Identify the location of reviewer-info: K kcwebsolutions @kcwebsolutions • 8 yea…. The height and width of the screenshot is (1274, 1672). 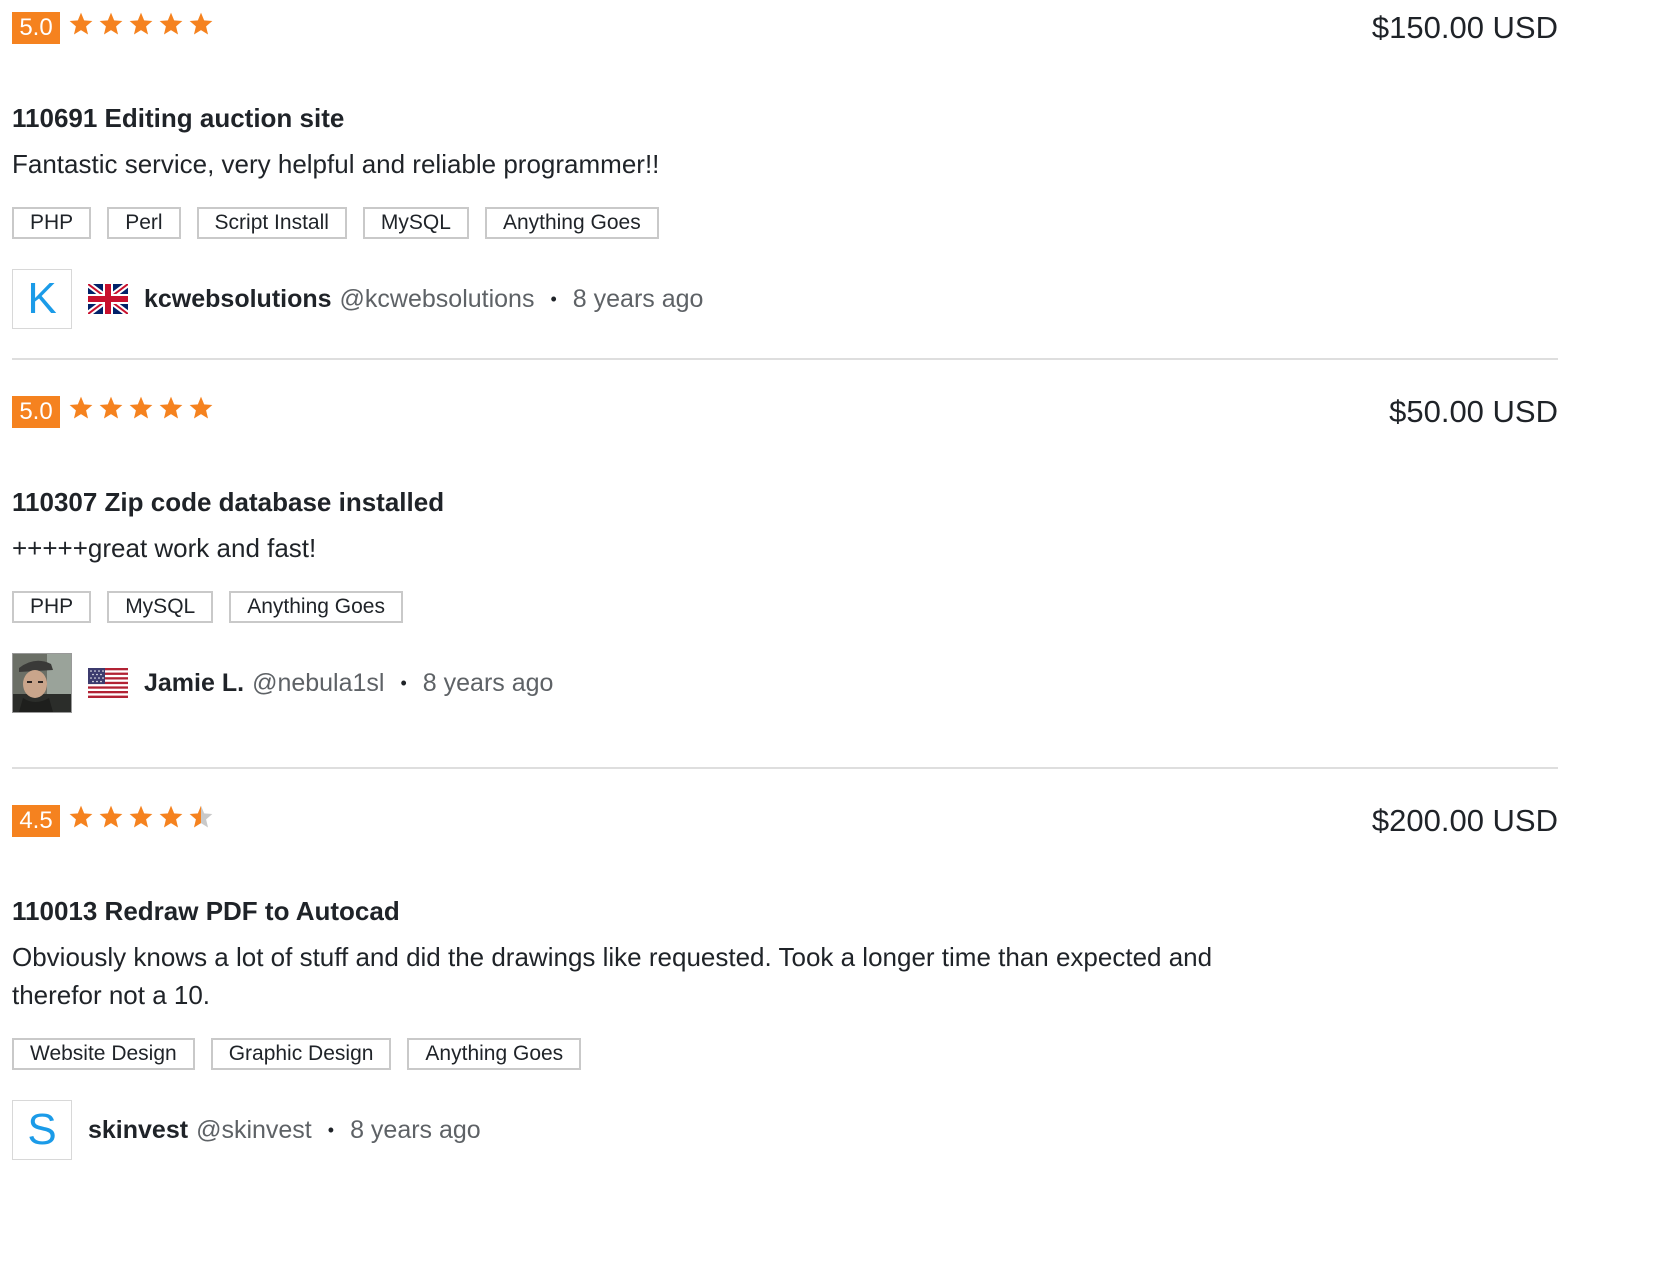
(785, 299).